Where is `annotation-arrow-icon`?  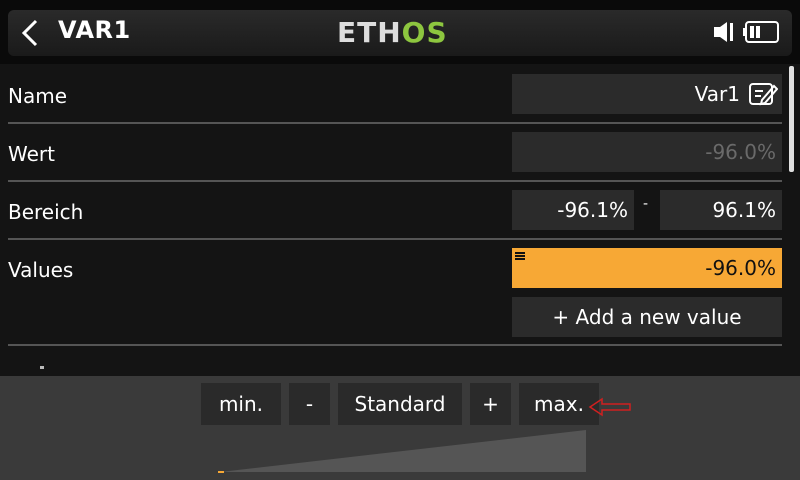
annotation-arrow-icon is located at coordinates (609, 407).